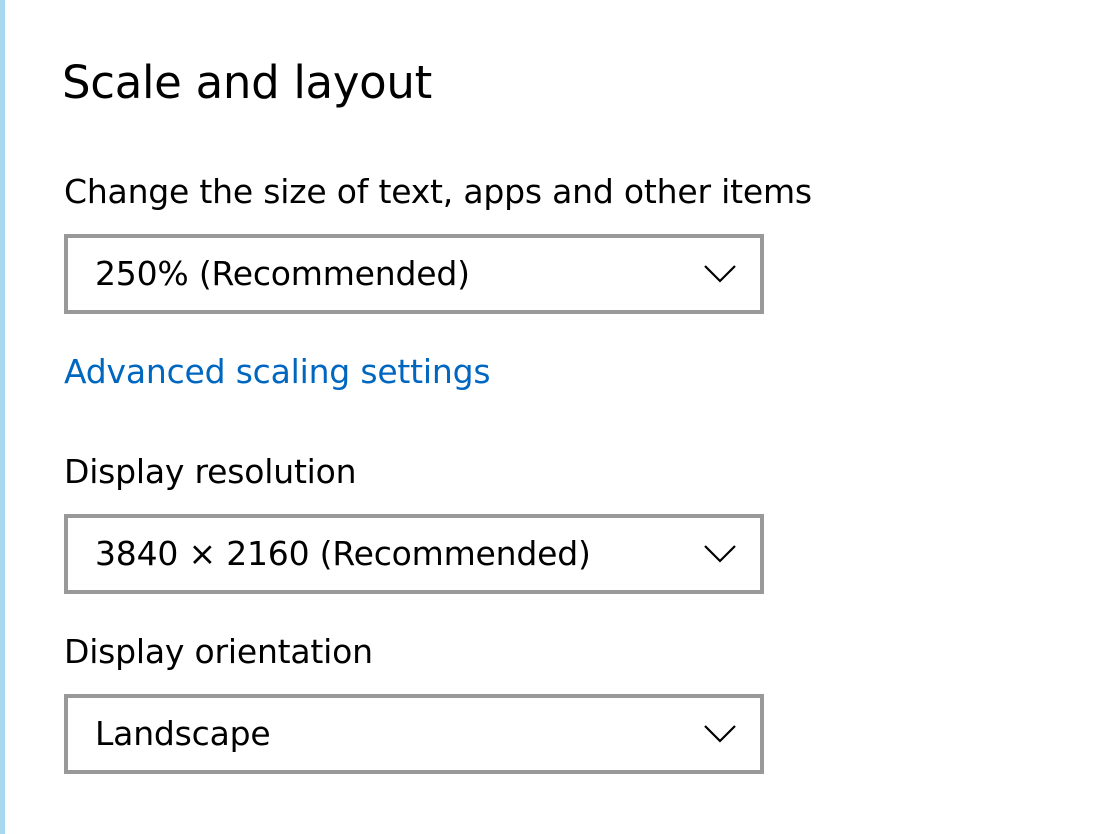  I want to click on resolution-dropdown-value: 3840 × 2160 (Recommended), so click(343, 553).